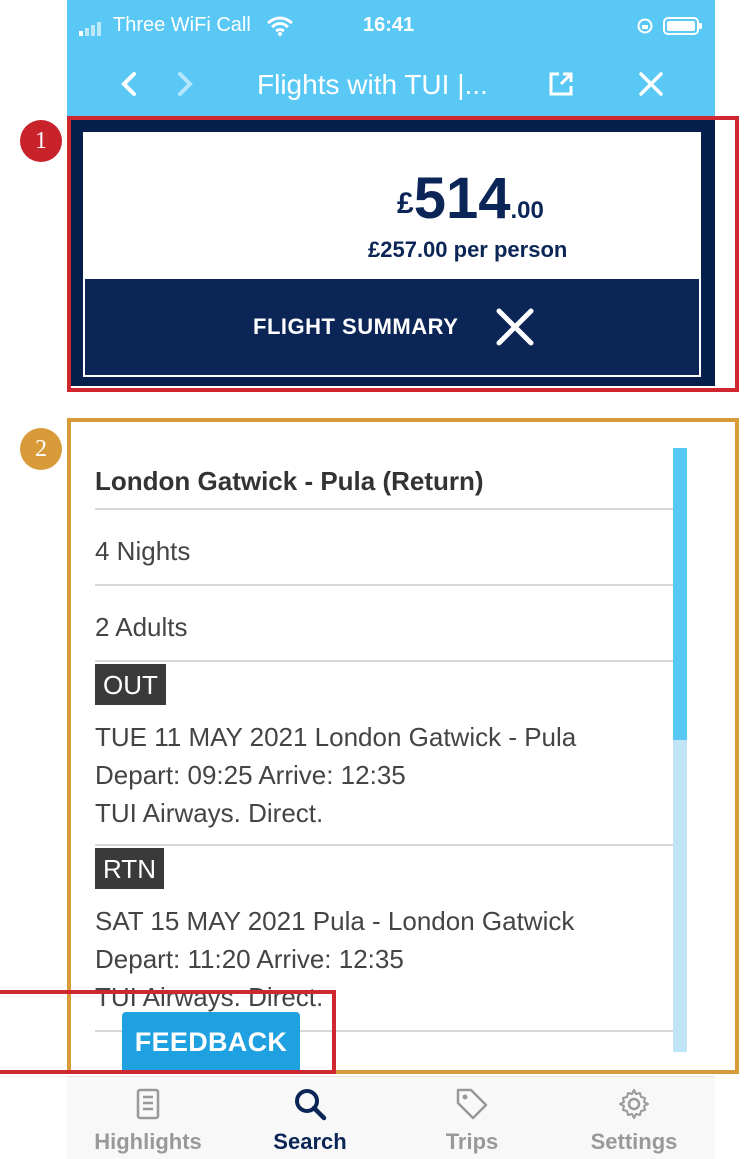  I want to click on battery-icon, so click(682, 26).